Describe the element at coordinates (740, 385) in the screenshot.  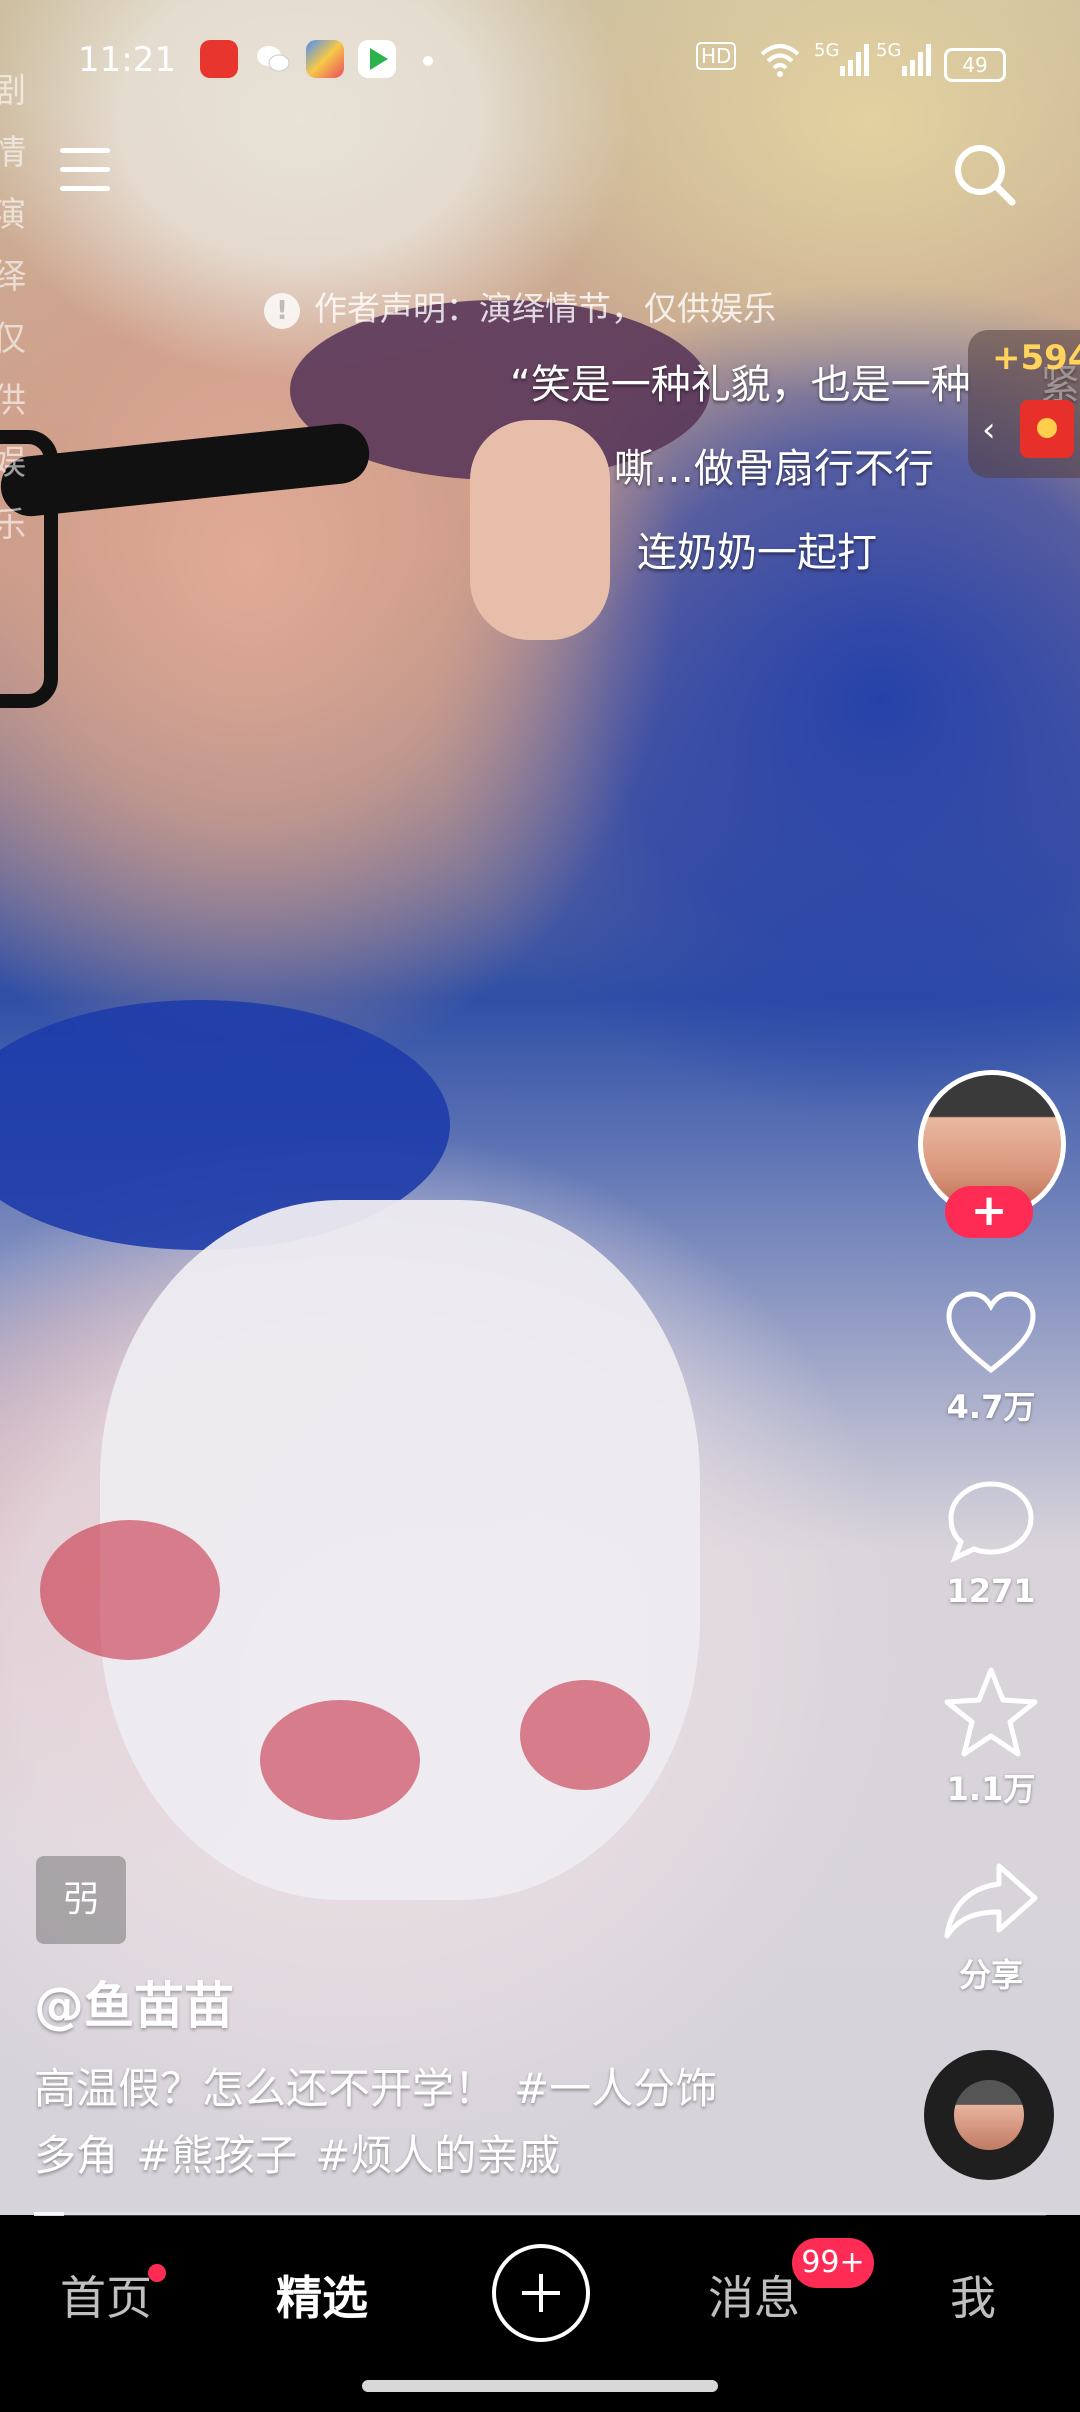
I see `caption-line-1: “笑是一种礼貌，也是一种` at that location.